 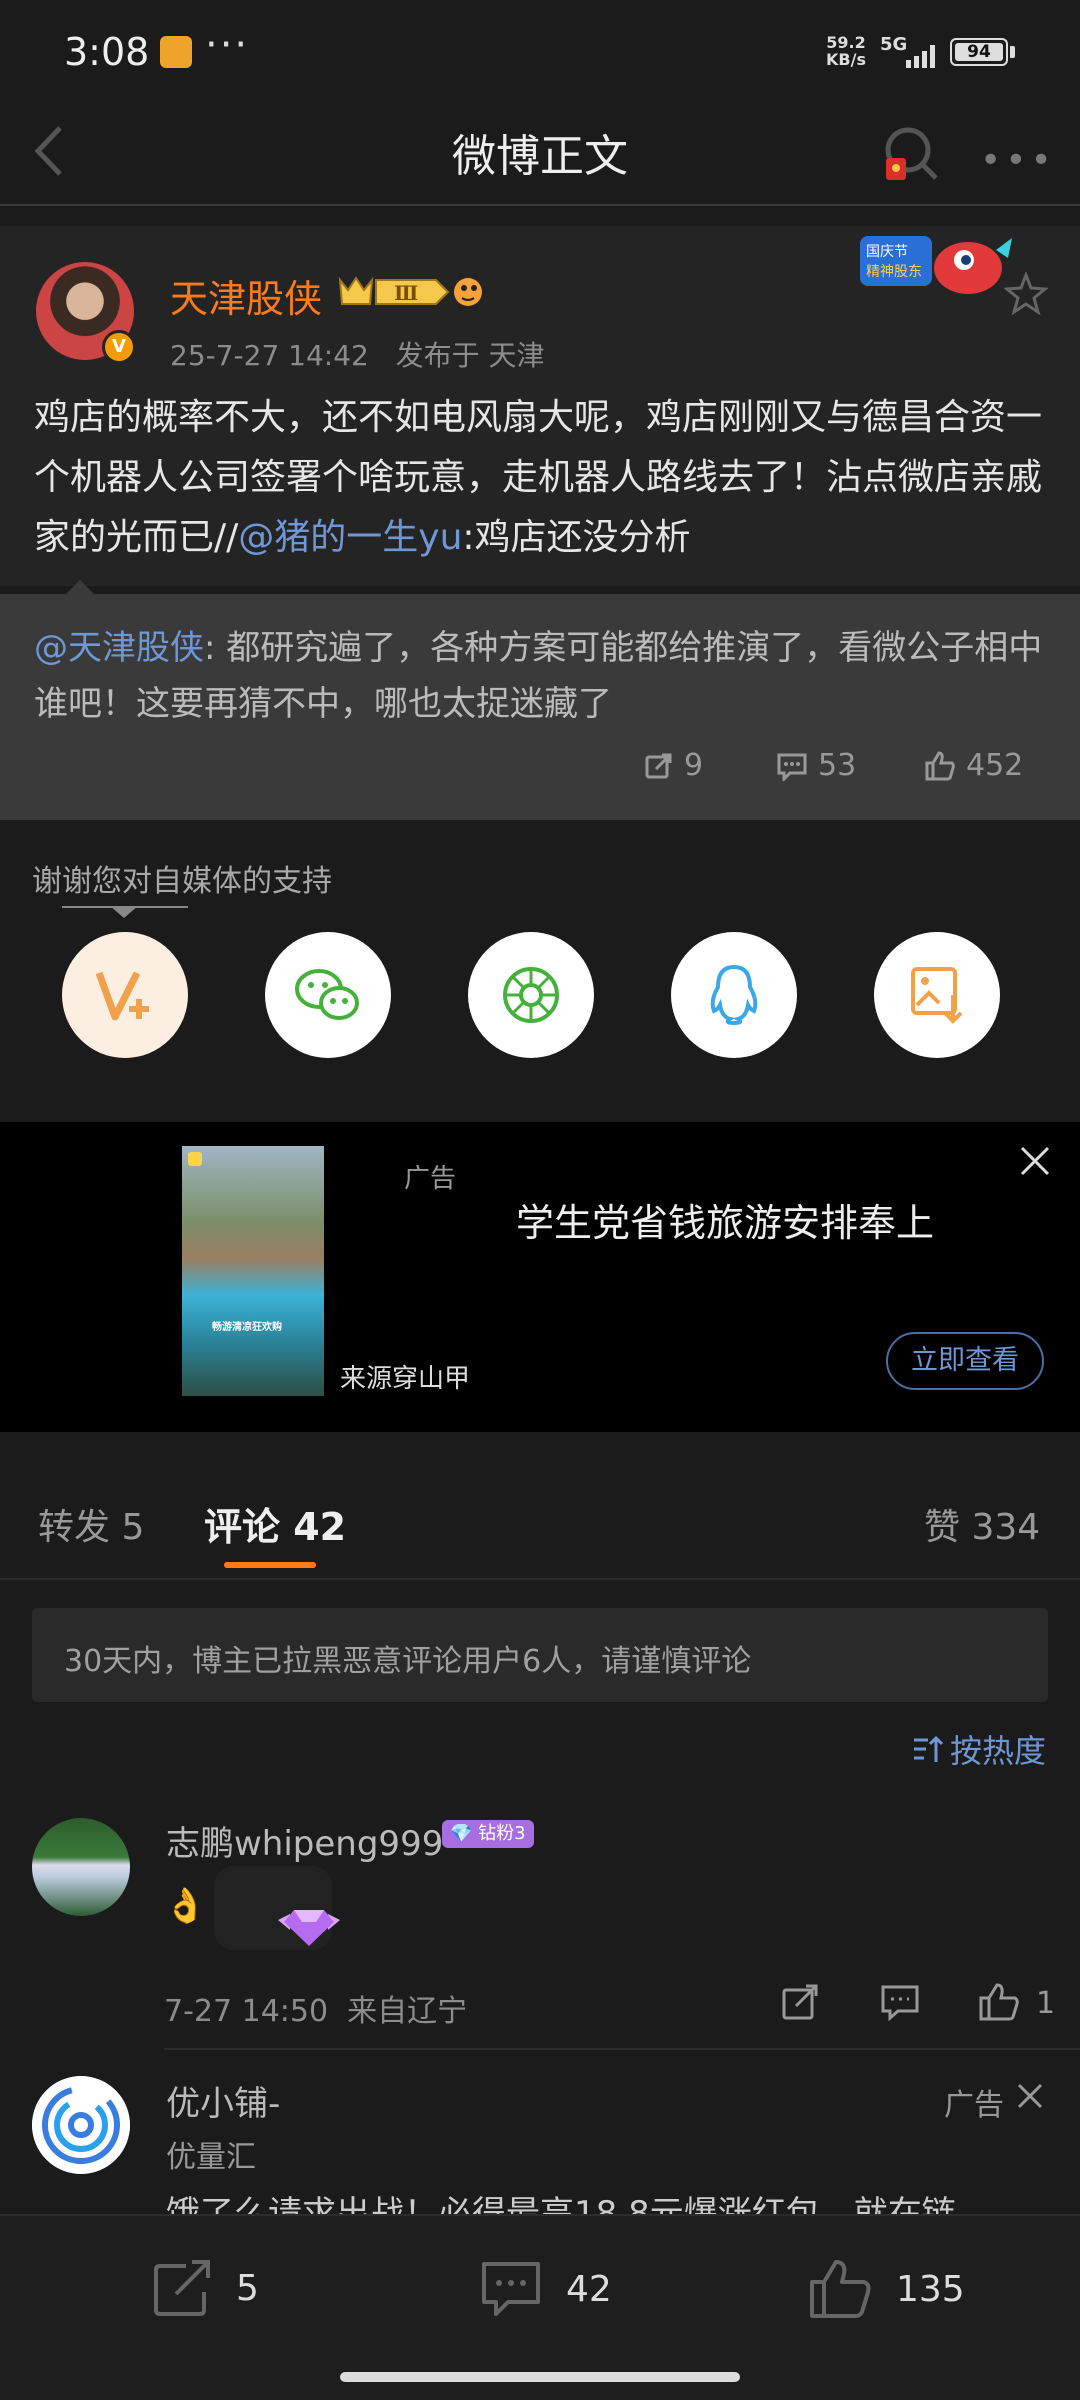 What do you see at coordinates (246, 2011) in the screenshot?
I see `comment-time: 7-27 14:50` at bounding box center [246, 2011].